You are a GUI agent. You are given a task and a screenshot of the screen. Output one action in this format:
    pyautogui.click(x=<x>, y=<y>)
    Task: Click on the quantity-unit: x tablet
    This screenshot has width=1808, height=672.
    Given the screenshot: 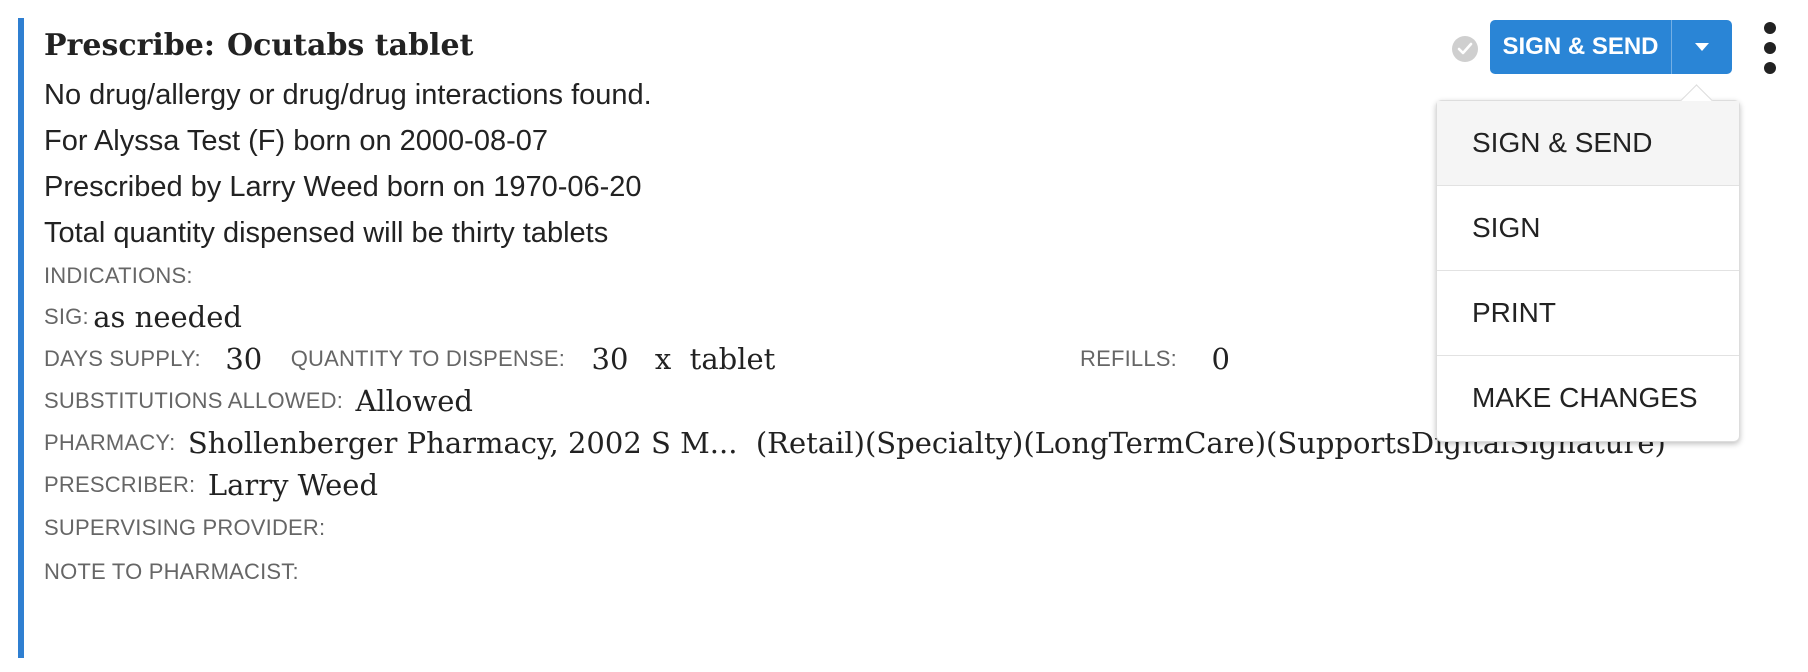 What is the action you would take?
    pyautogui.click(x=715, y=359)
    